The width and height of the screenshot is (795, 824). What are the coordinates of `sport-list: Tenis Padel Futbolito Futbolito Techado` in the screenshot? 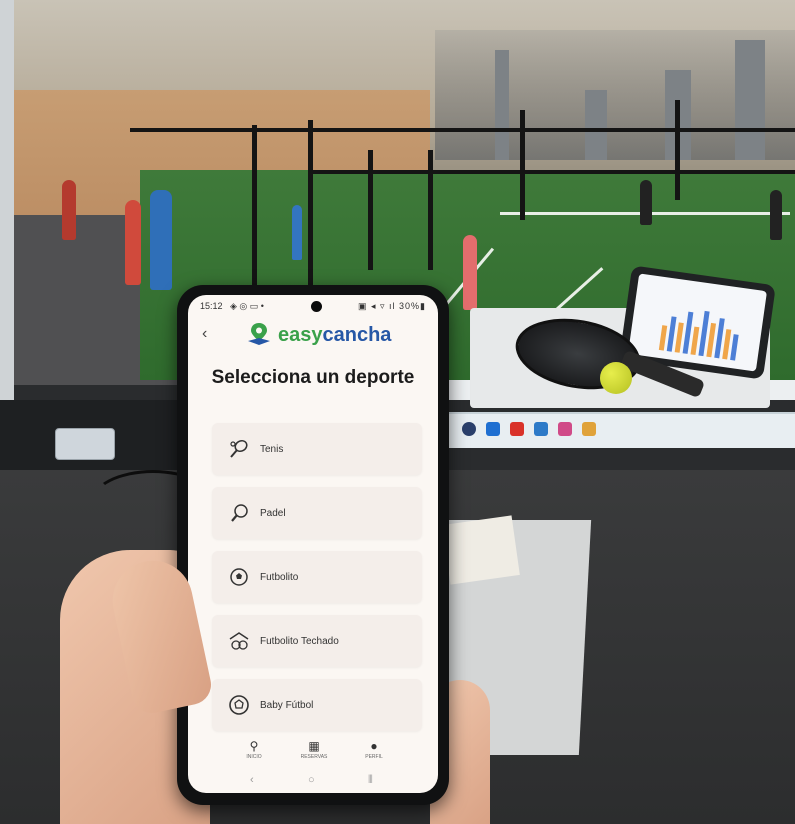 It's located at (317, 583).